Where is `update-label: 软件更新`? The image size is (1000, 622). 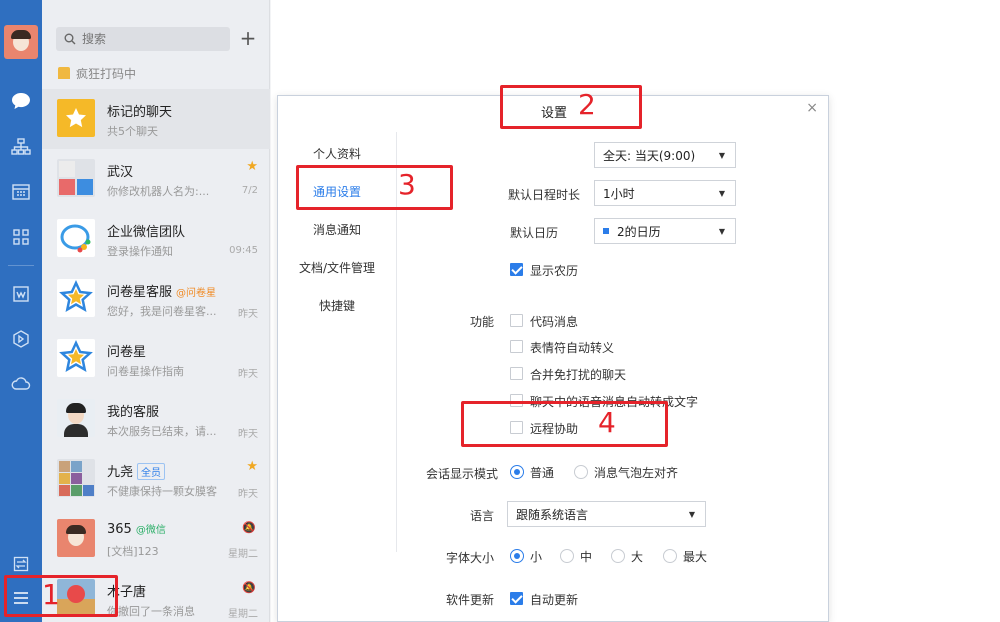
update-label: 软件更新 is located at coordinates (469, 600).